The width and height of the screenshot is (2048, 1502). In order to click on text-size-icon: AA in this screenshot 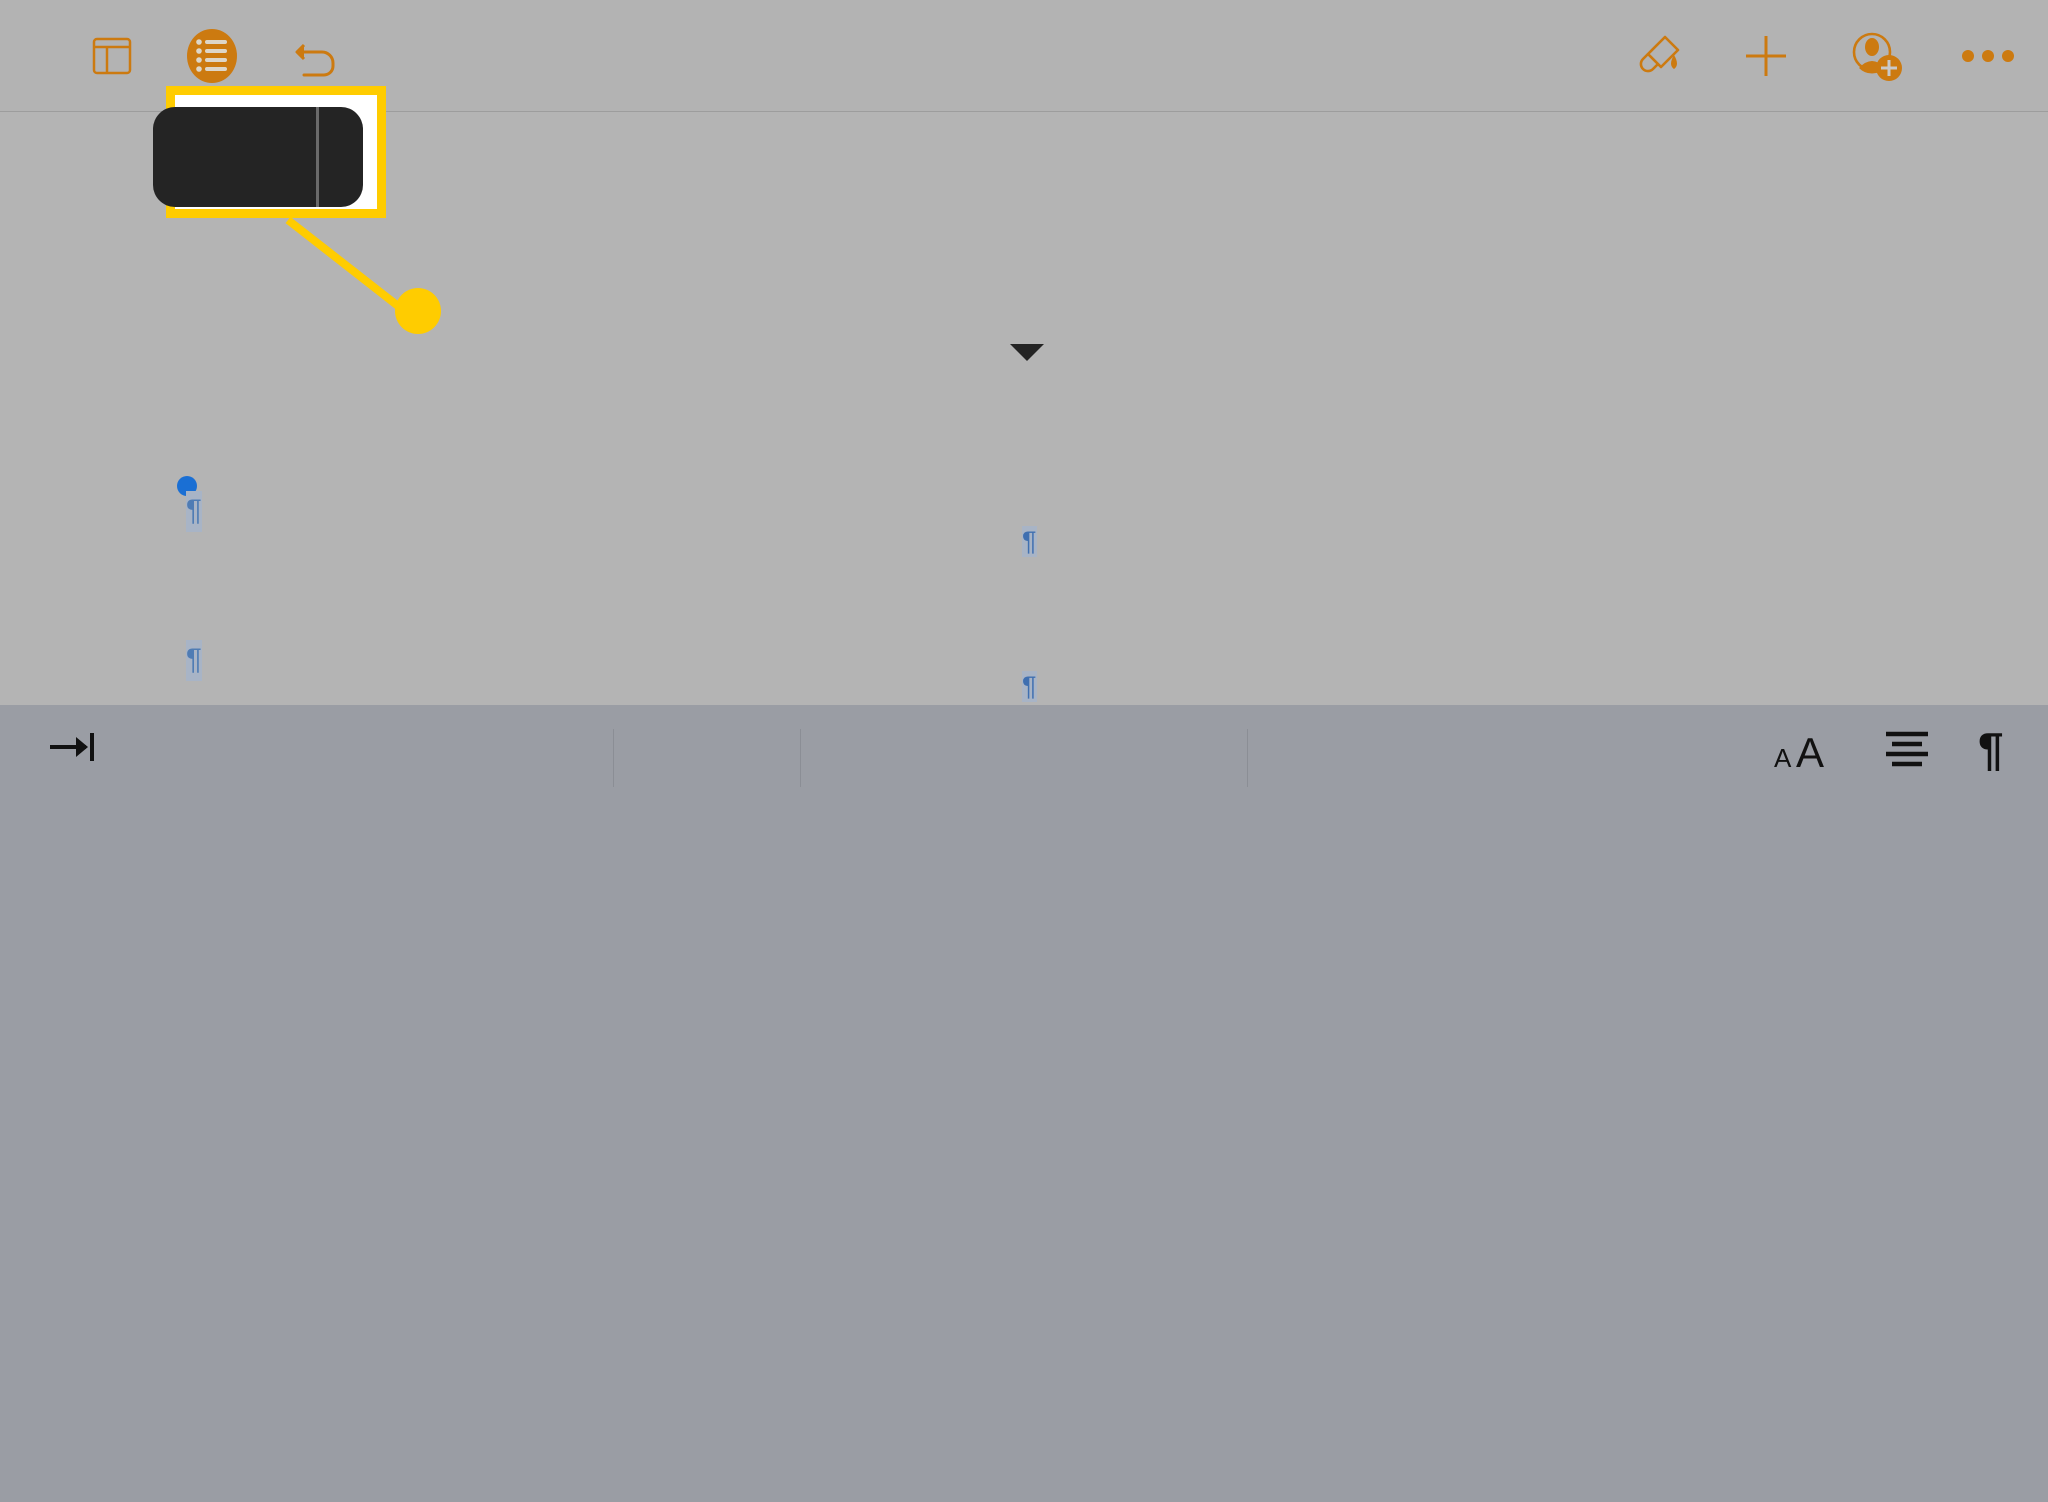, I will do `click(1805, 751)`.